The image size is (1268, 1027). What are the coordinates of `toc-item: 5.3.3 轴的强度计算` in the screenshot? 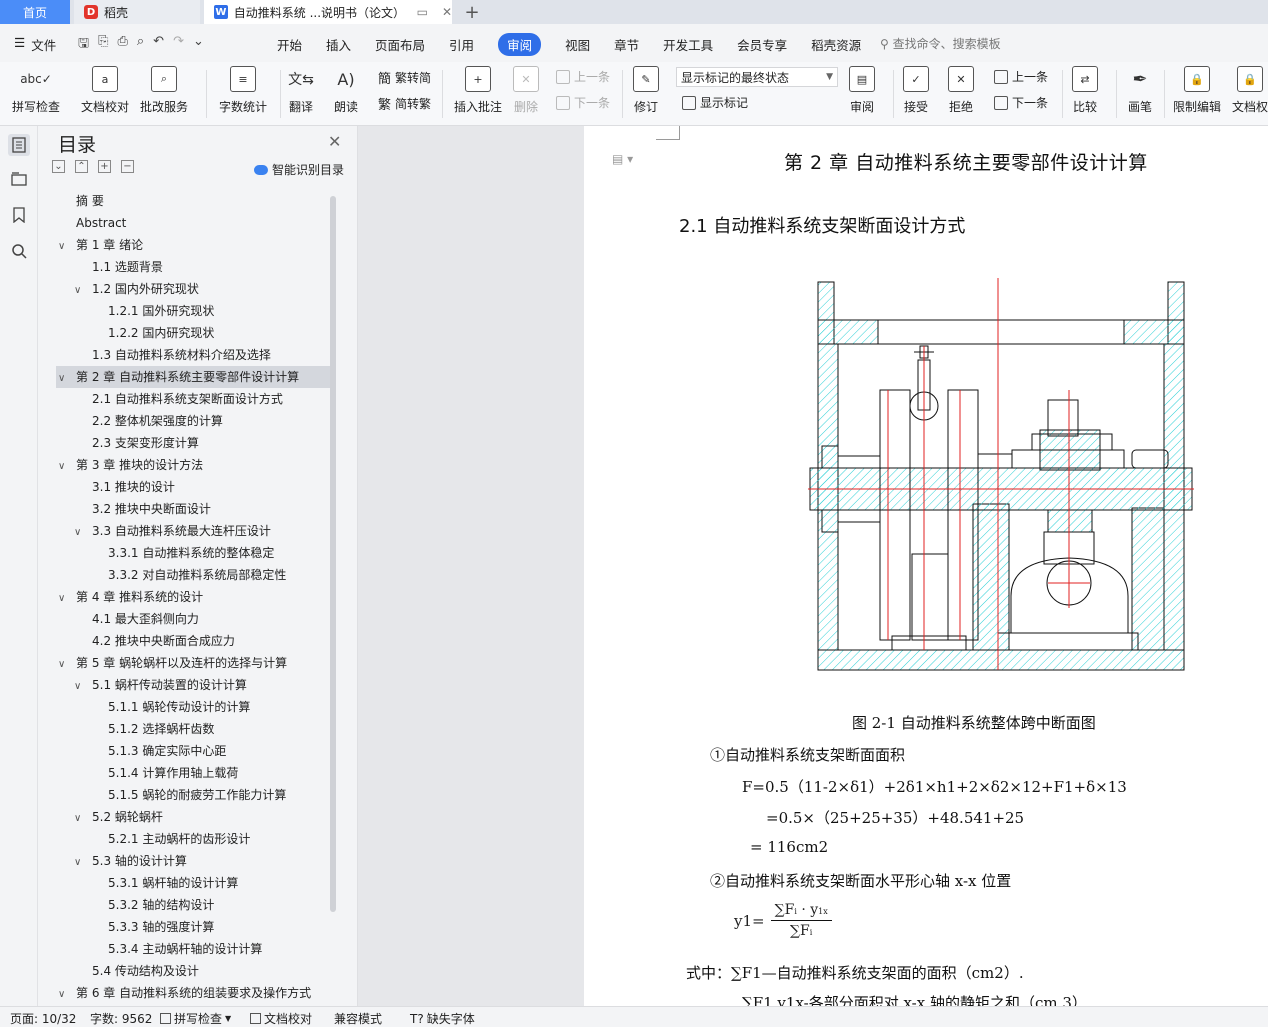 It's located at (193, 927).